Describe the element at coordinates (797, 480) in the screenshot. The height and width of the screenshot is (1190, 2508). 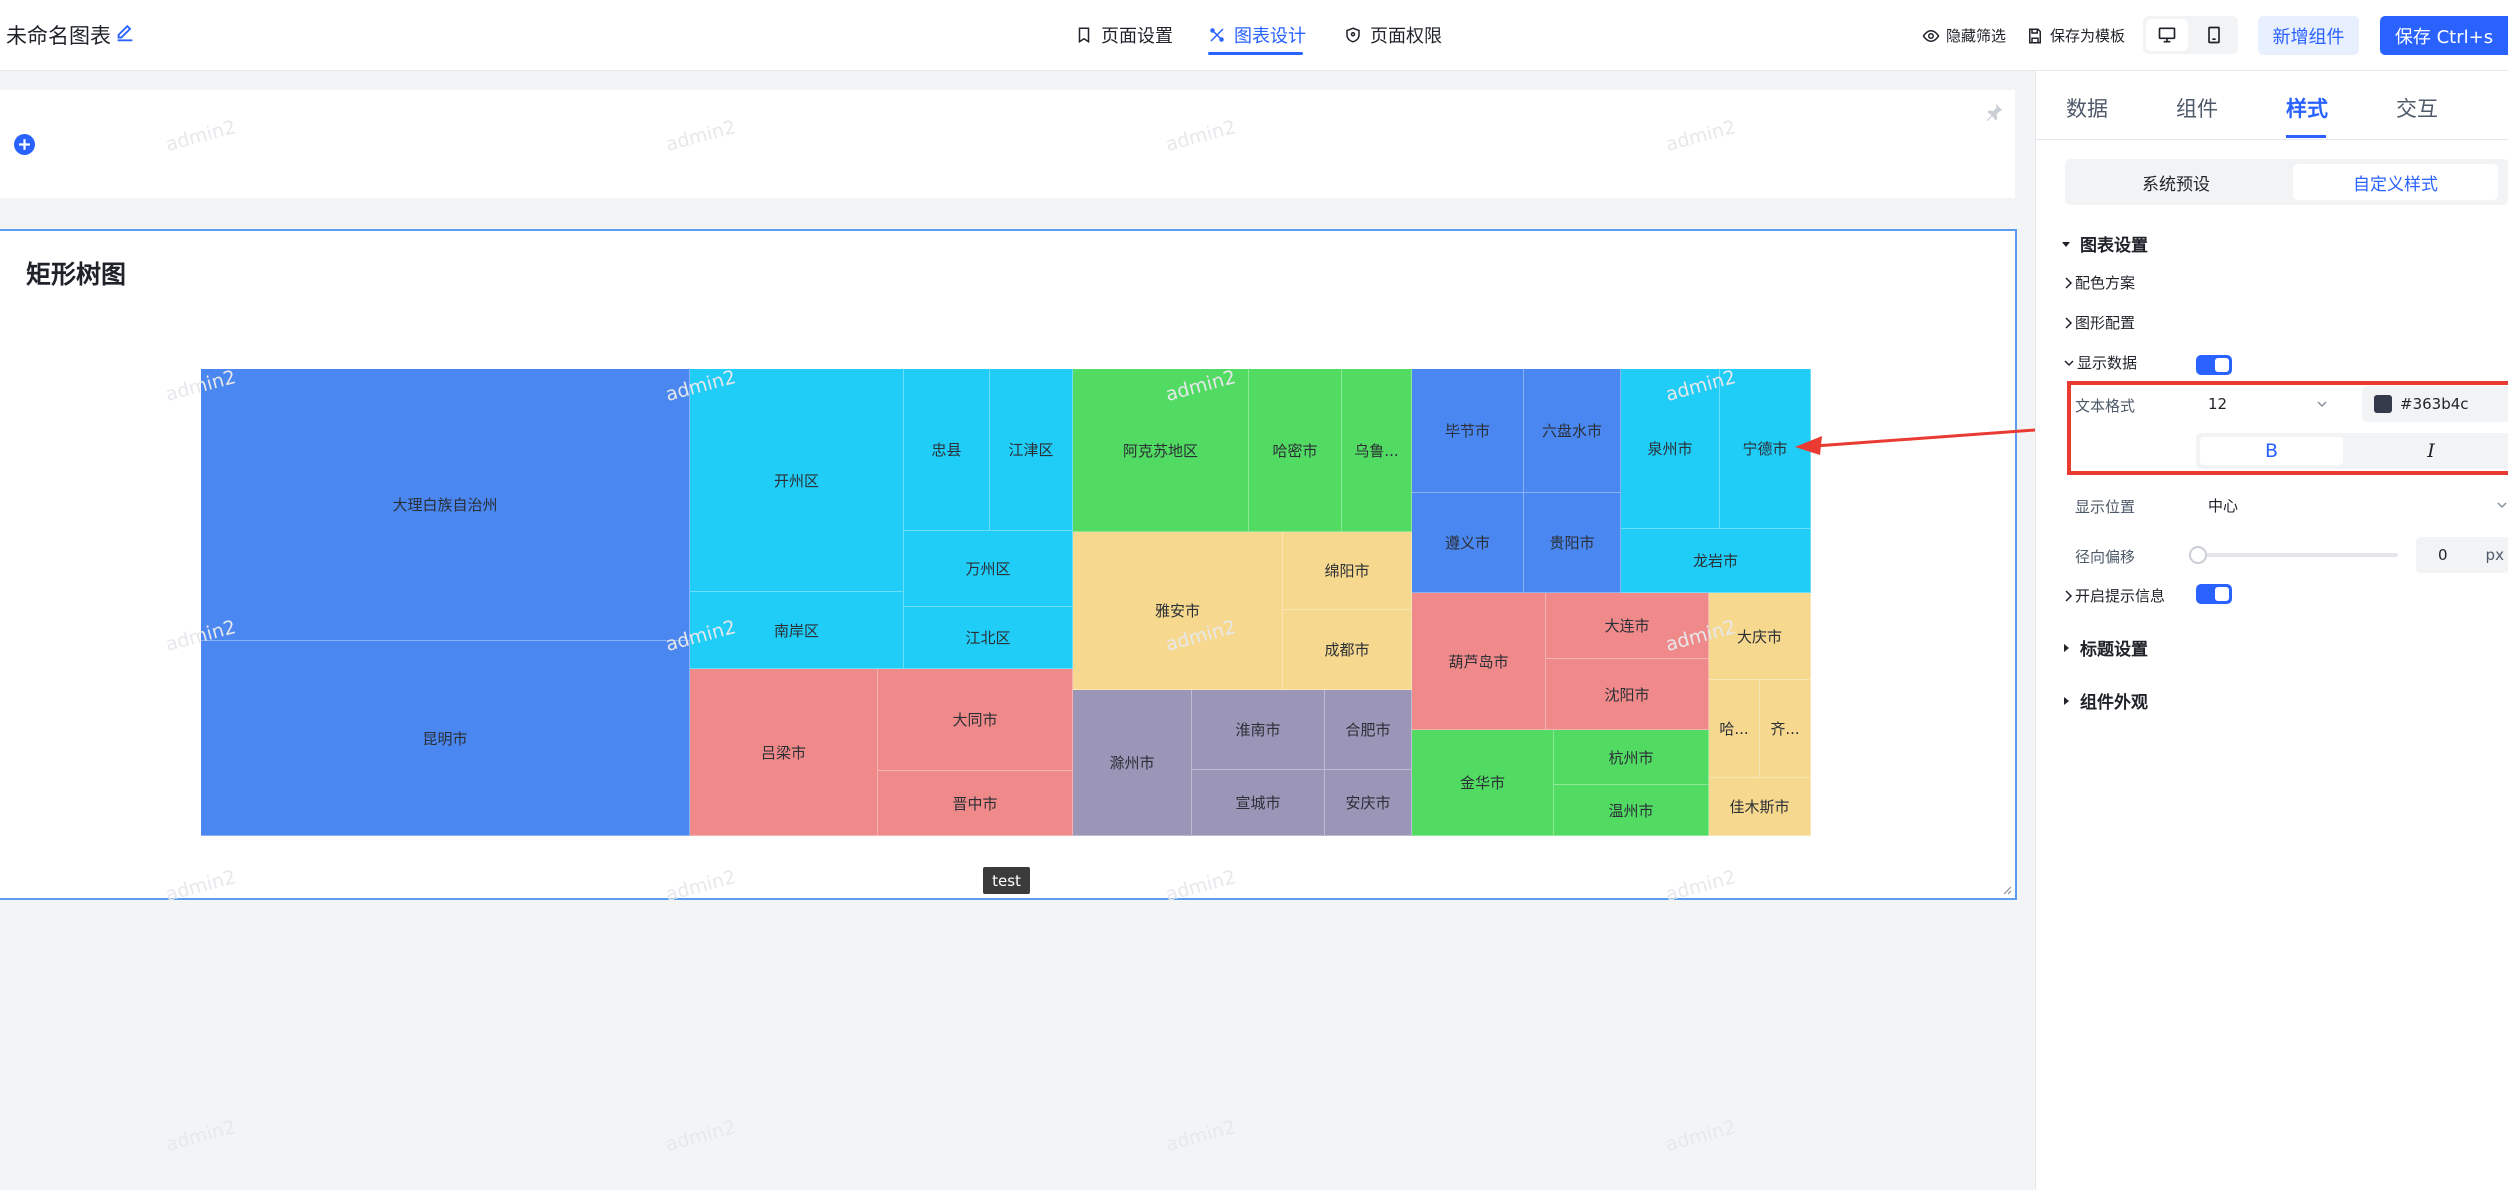
I see `treemap-cell: 开州区` at that location.